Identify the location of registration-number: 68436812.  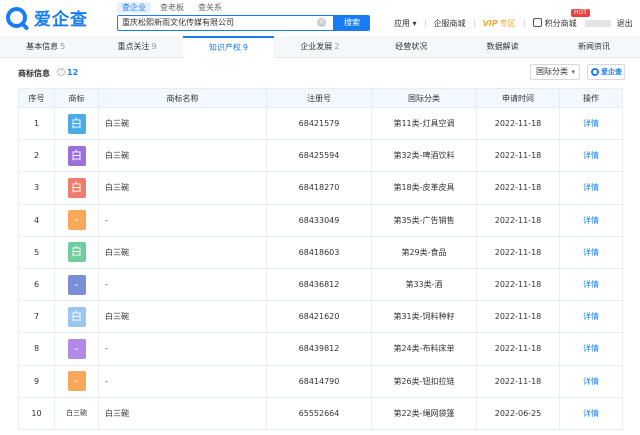
(319, 284).